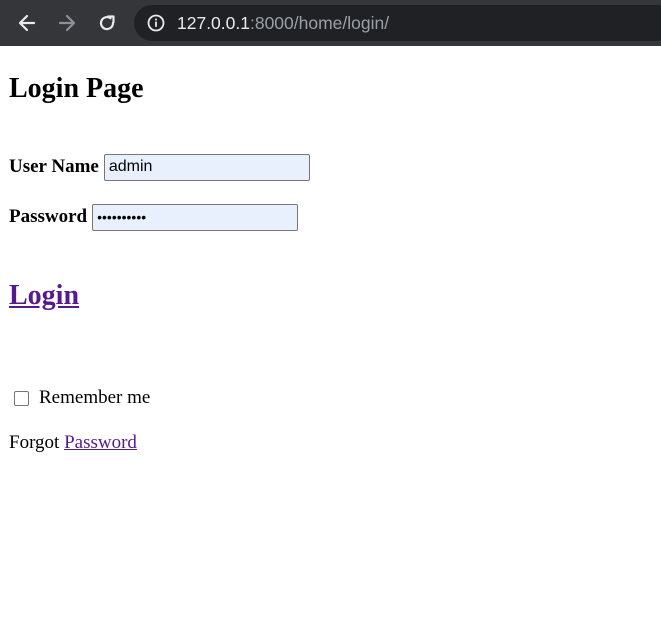 The image size is (661, 631). What do you see at coordinates (76, 88) in the screenshot?
I see `page-title: Login Page` at bounding box center [76, 88].